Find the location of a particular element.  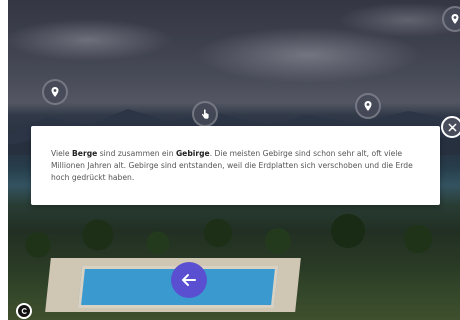

hand-pointer-icon is located at coordinates (205, 114).